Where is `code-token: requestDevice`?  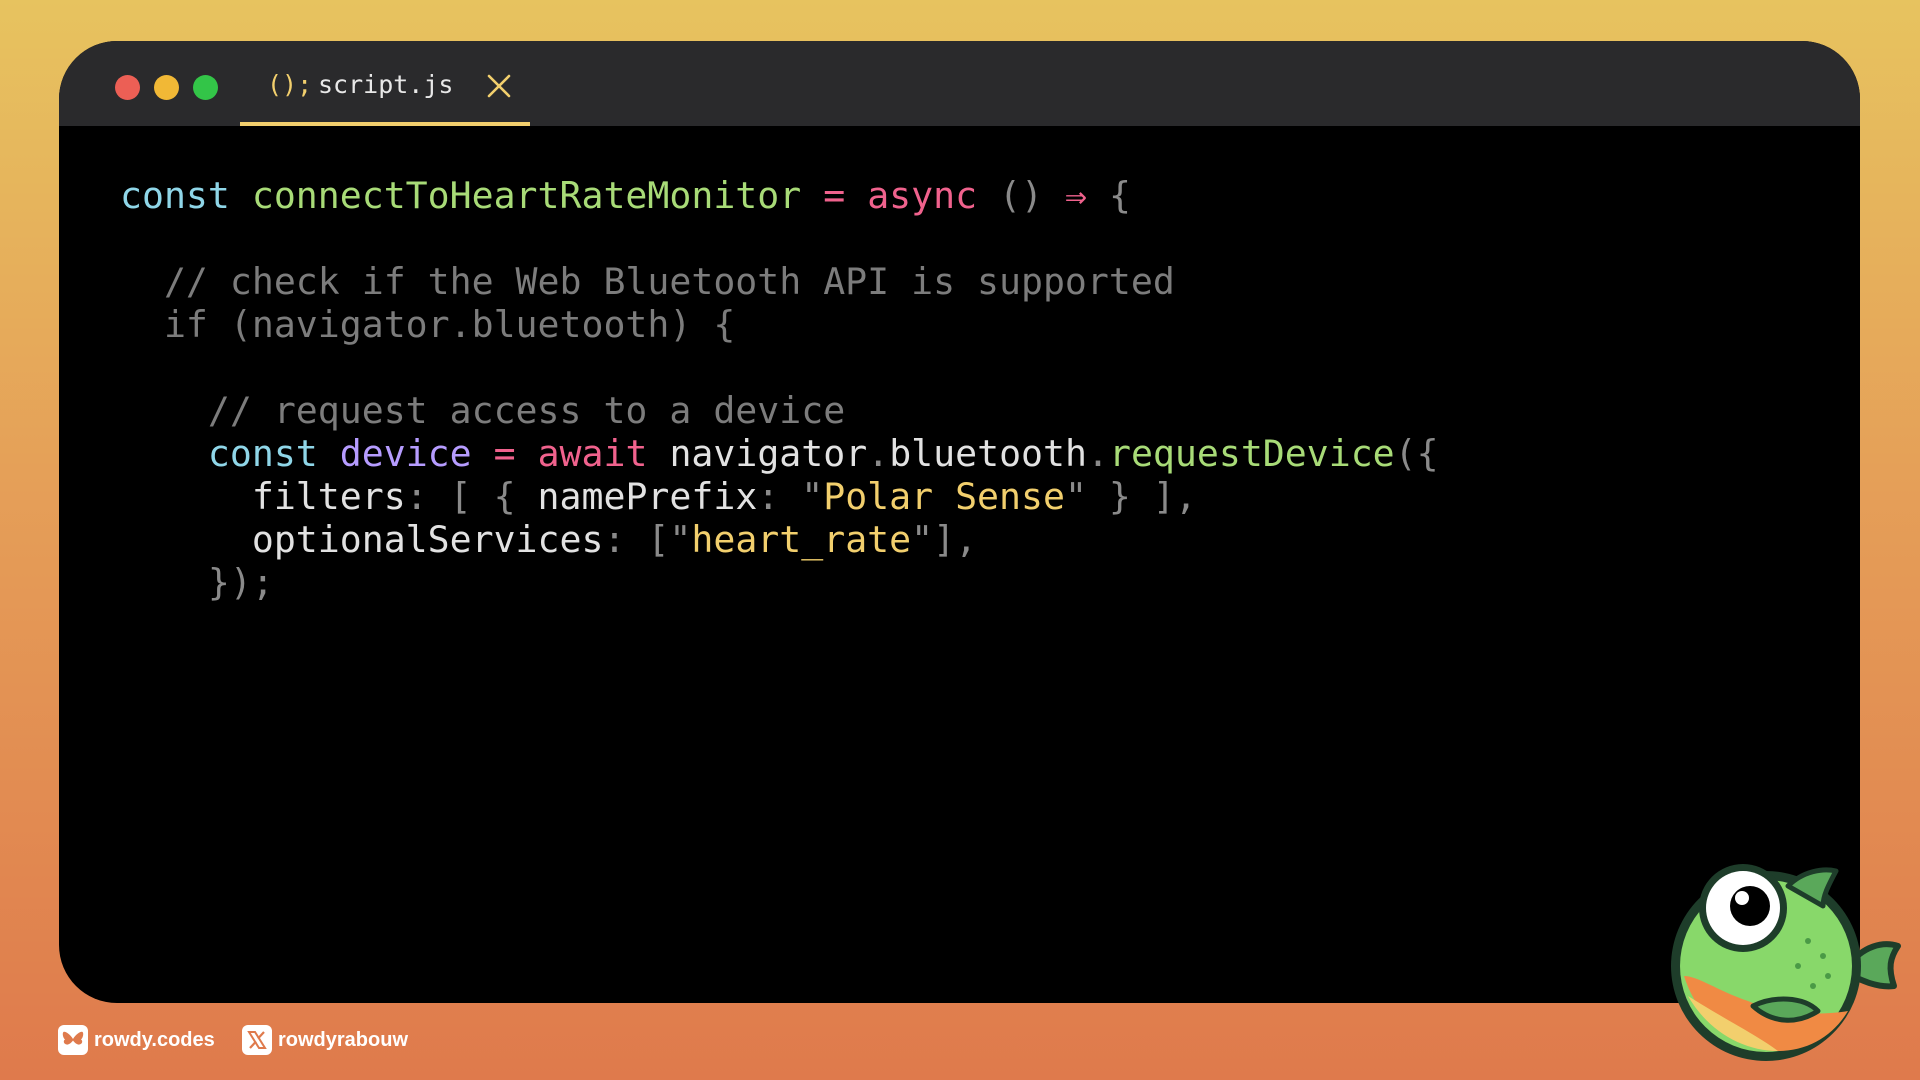 code-token: requestDevice is located at coordinates (1251, 453).